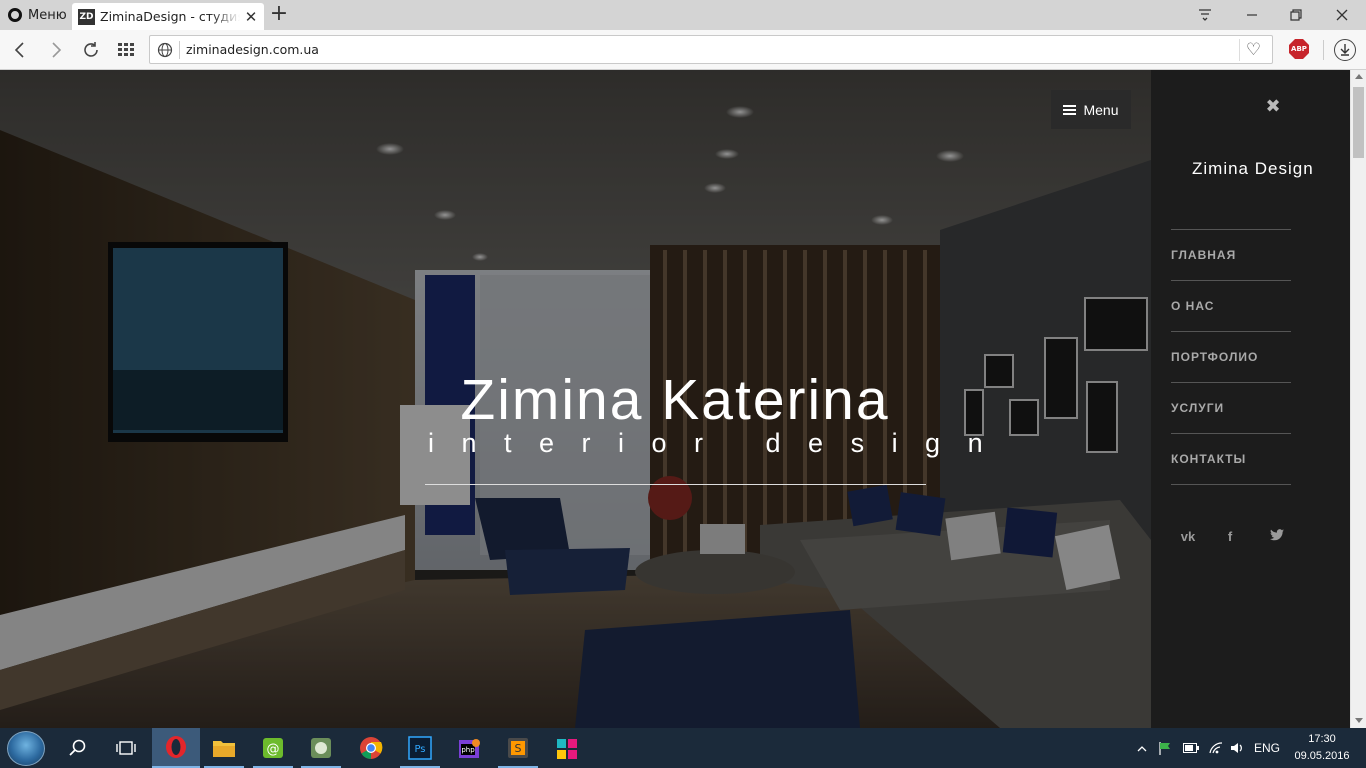  Describe the element at coordinates (719, 443) in the screenshot. I see `hero-subtitle: interior design` at that location.